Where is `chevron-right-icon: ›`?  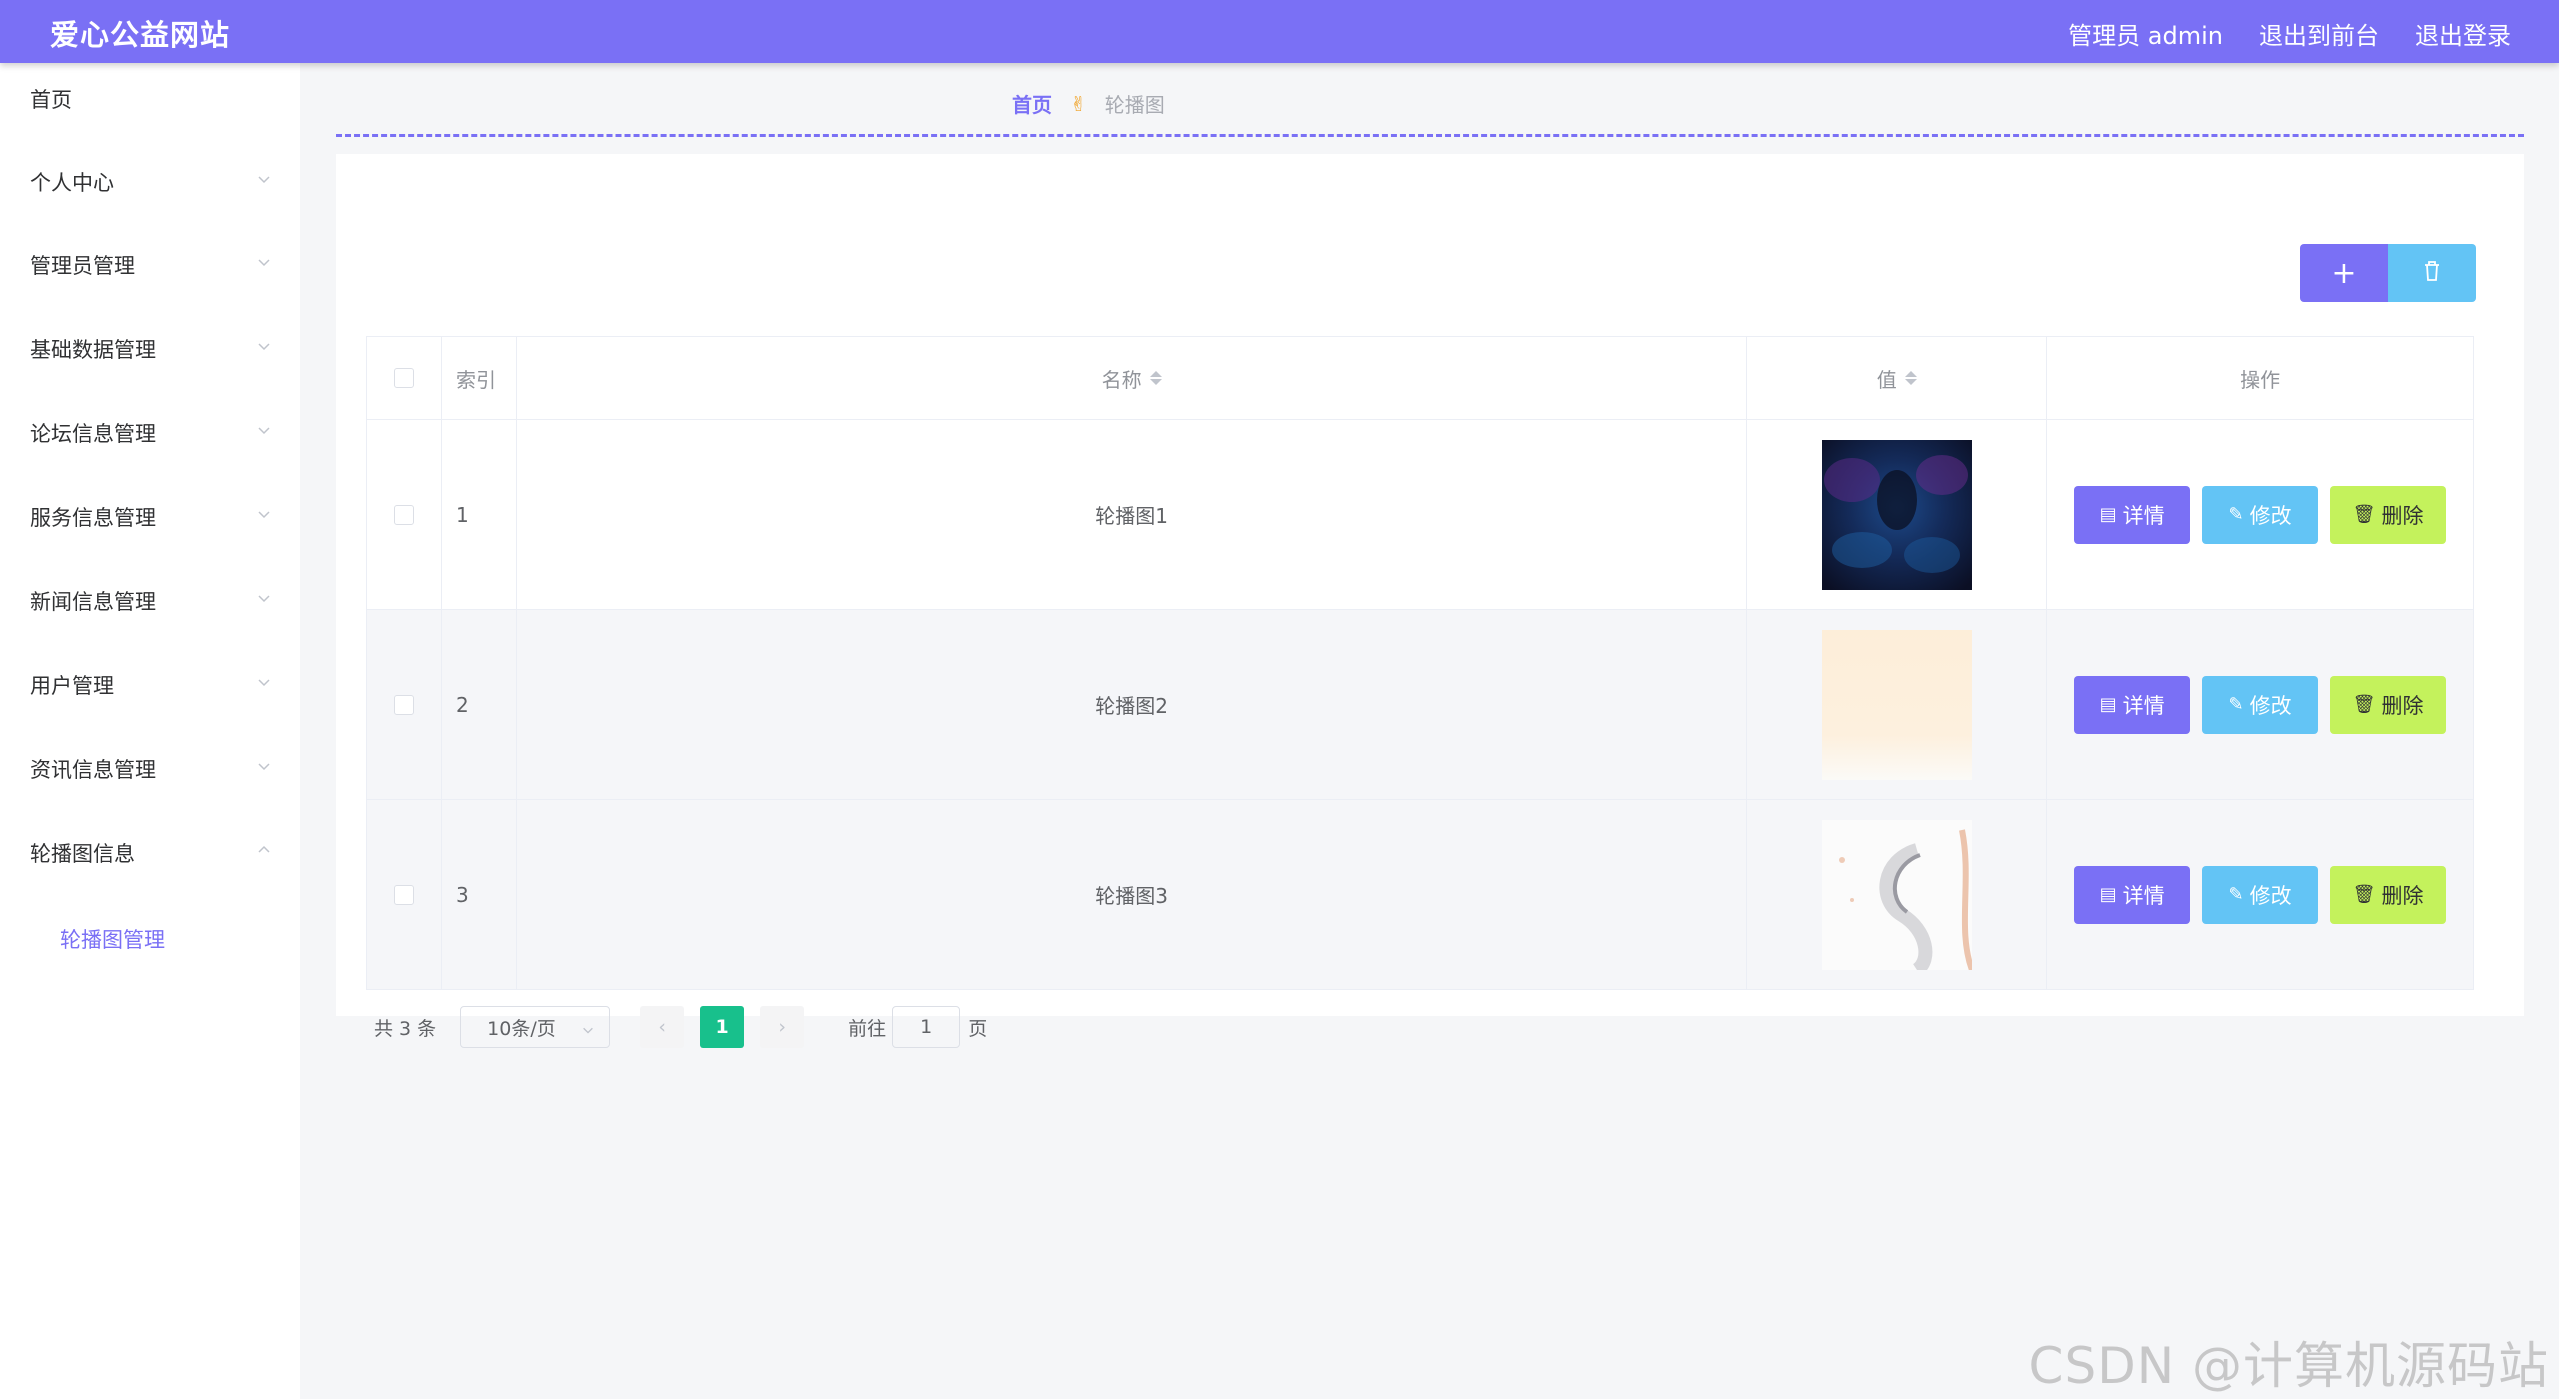
chevron-right-icon: › is located at coordinates (782, 1027).